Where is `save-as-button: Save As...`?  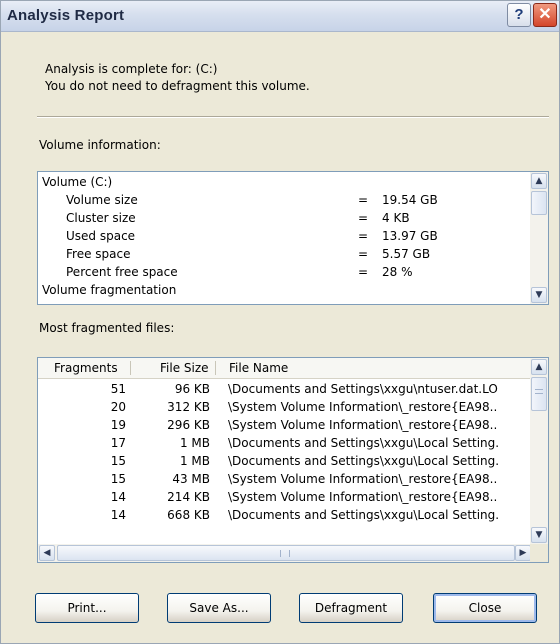 save-as-button: Save As... is located at coordinates (219, 608).